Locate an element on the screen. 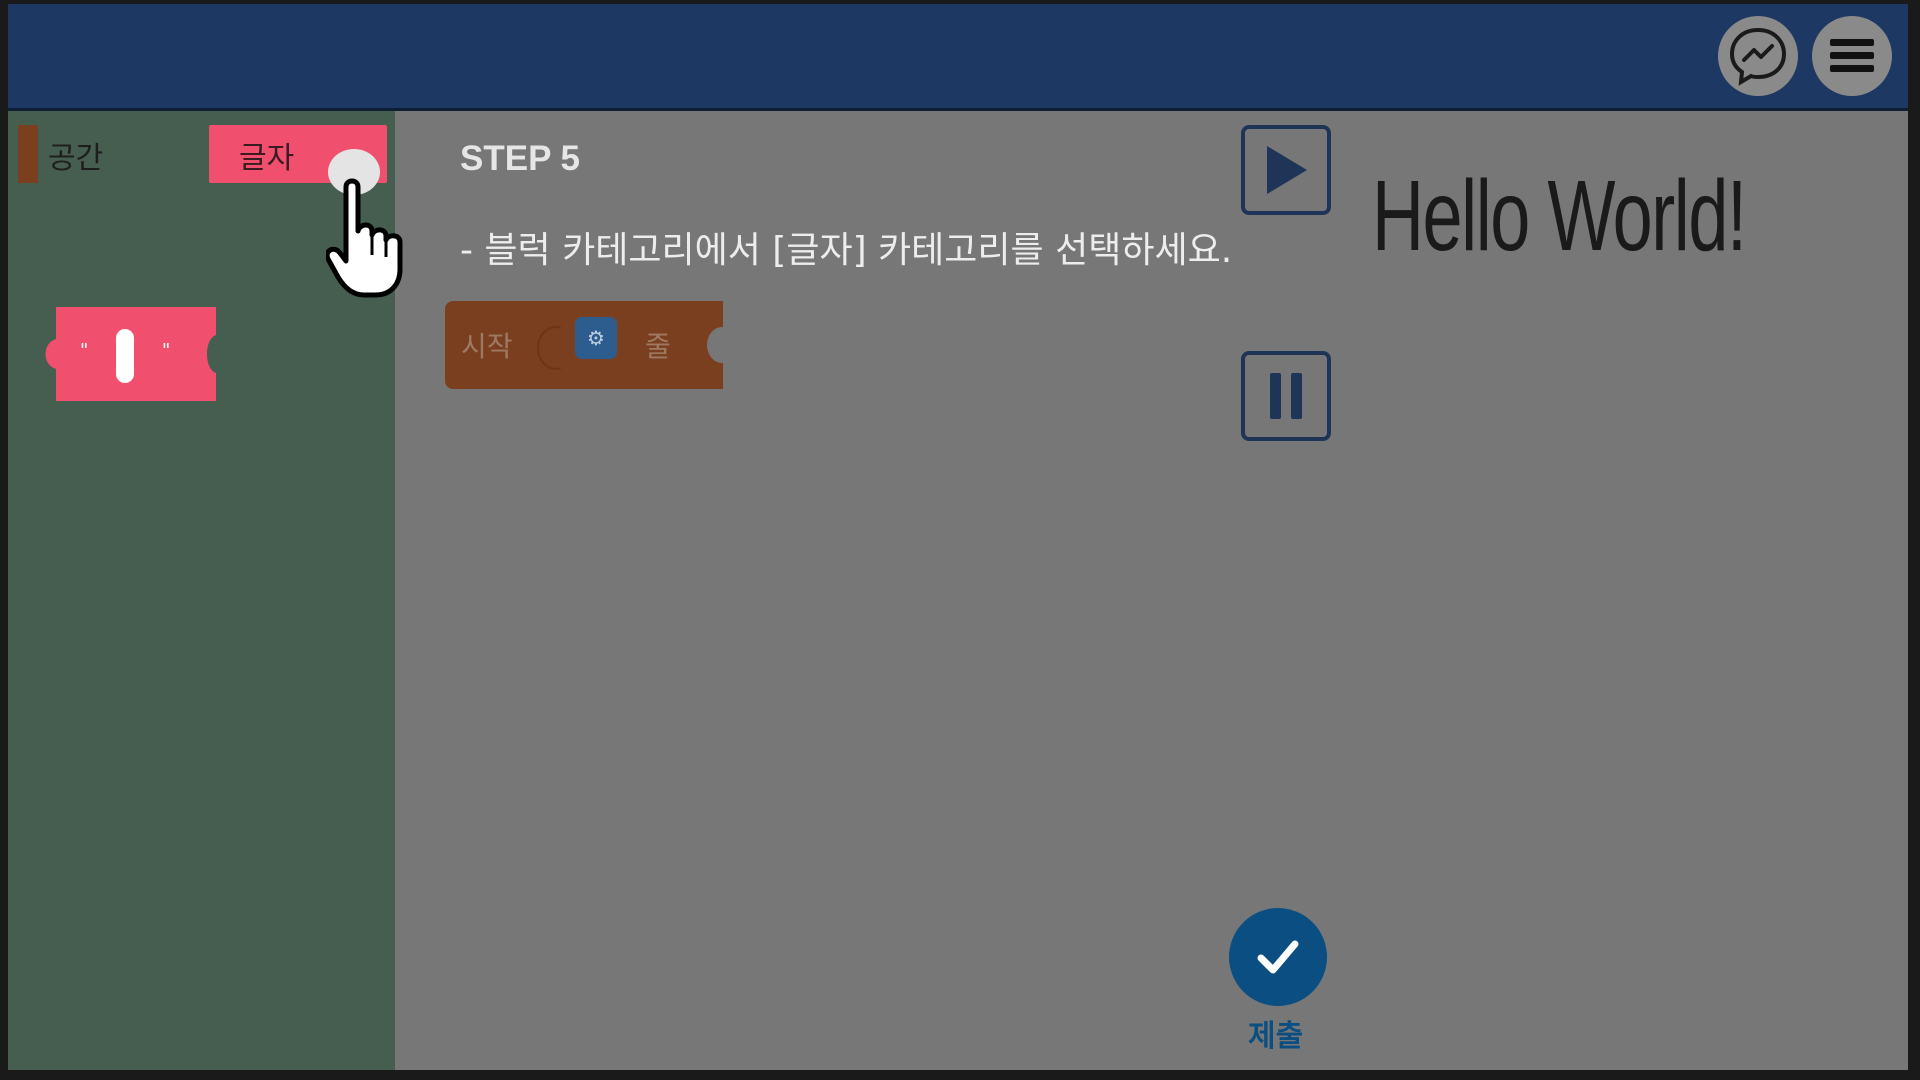 This screenshot has height=1080, width=1920. checkmark-icon is located at coordinates (1278, 957).